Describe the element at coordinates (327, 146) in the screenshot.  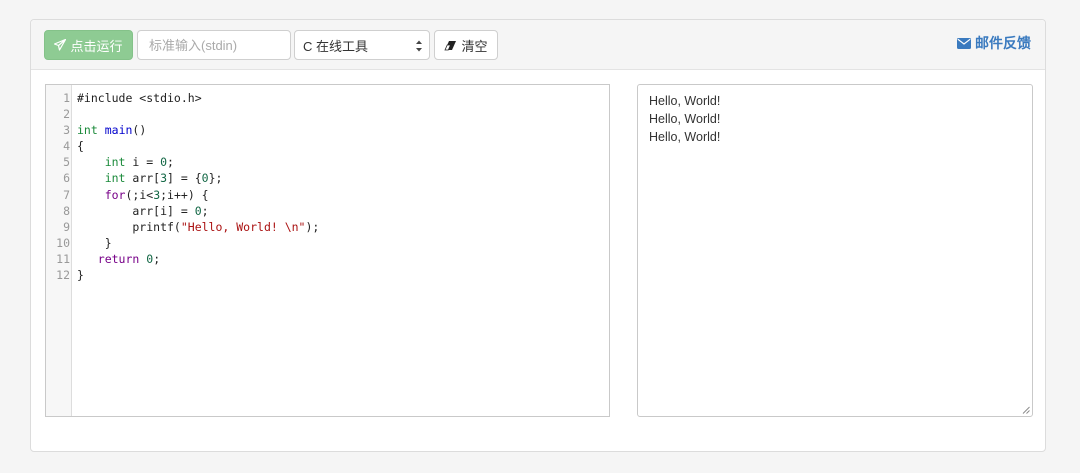
I see `code-line: 4{` at that location.